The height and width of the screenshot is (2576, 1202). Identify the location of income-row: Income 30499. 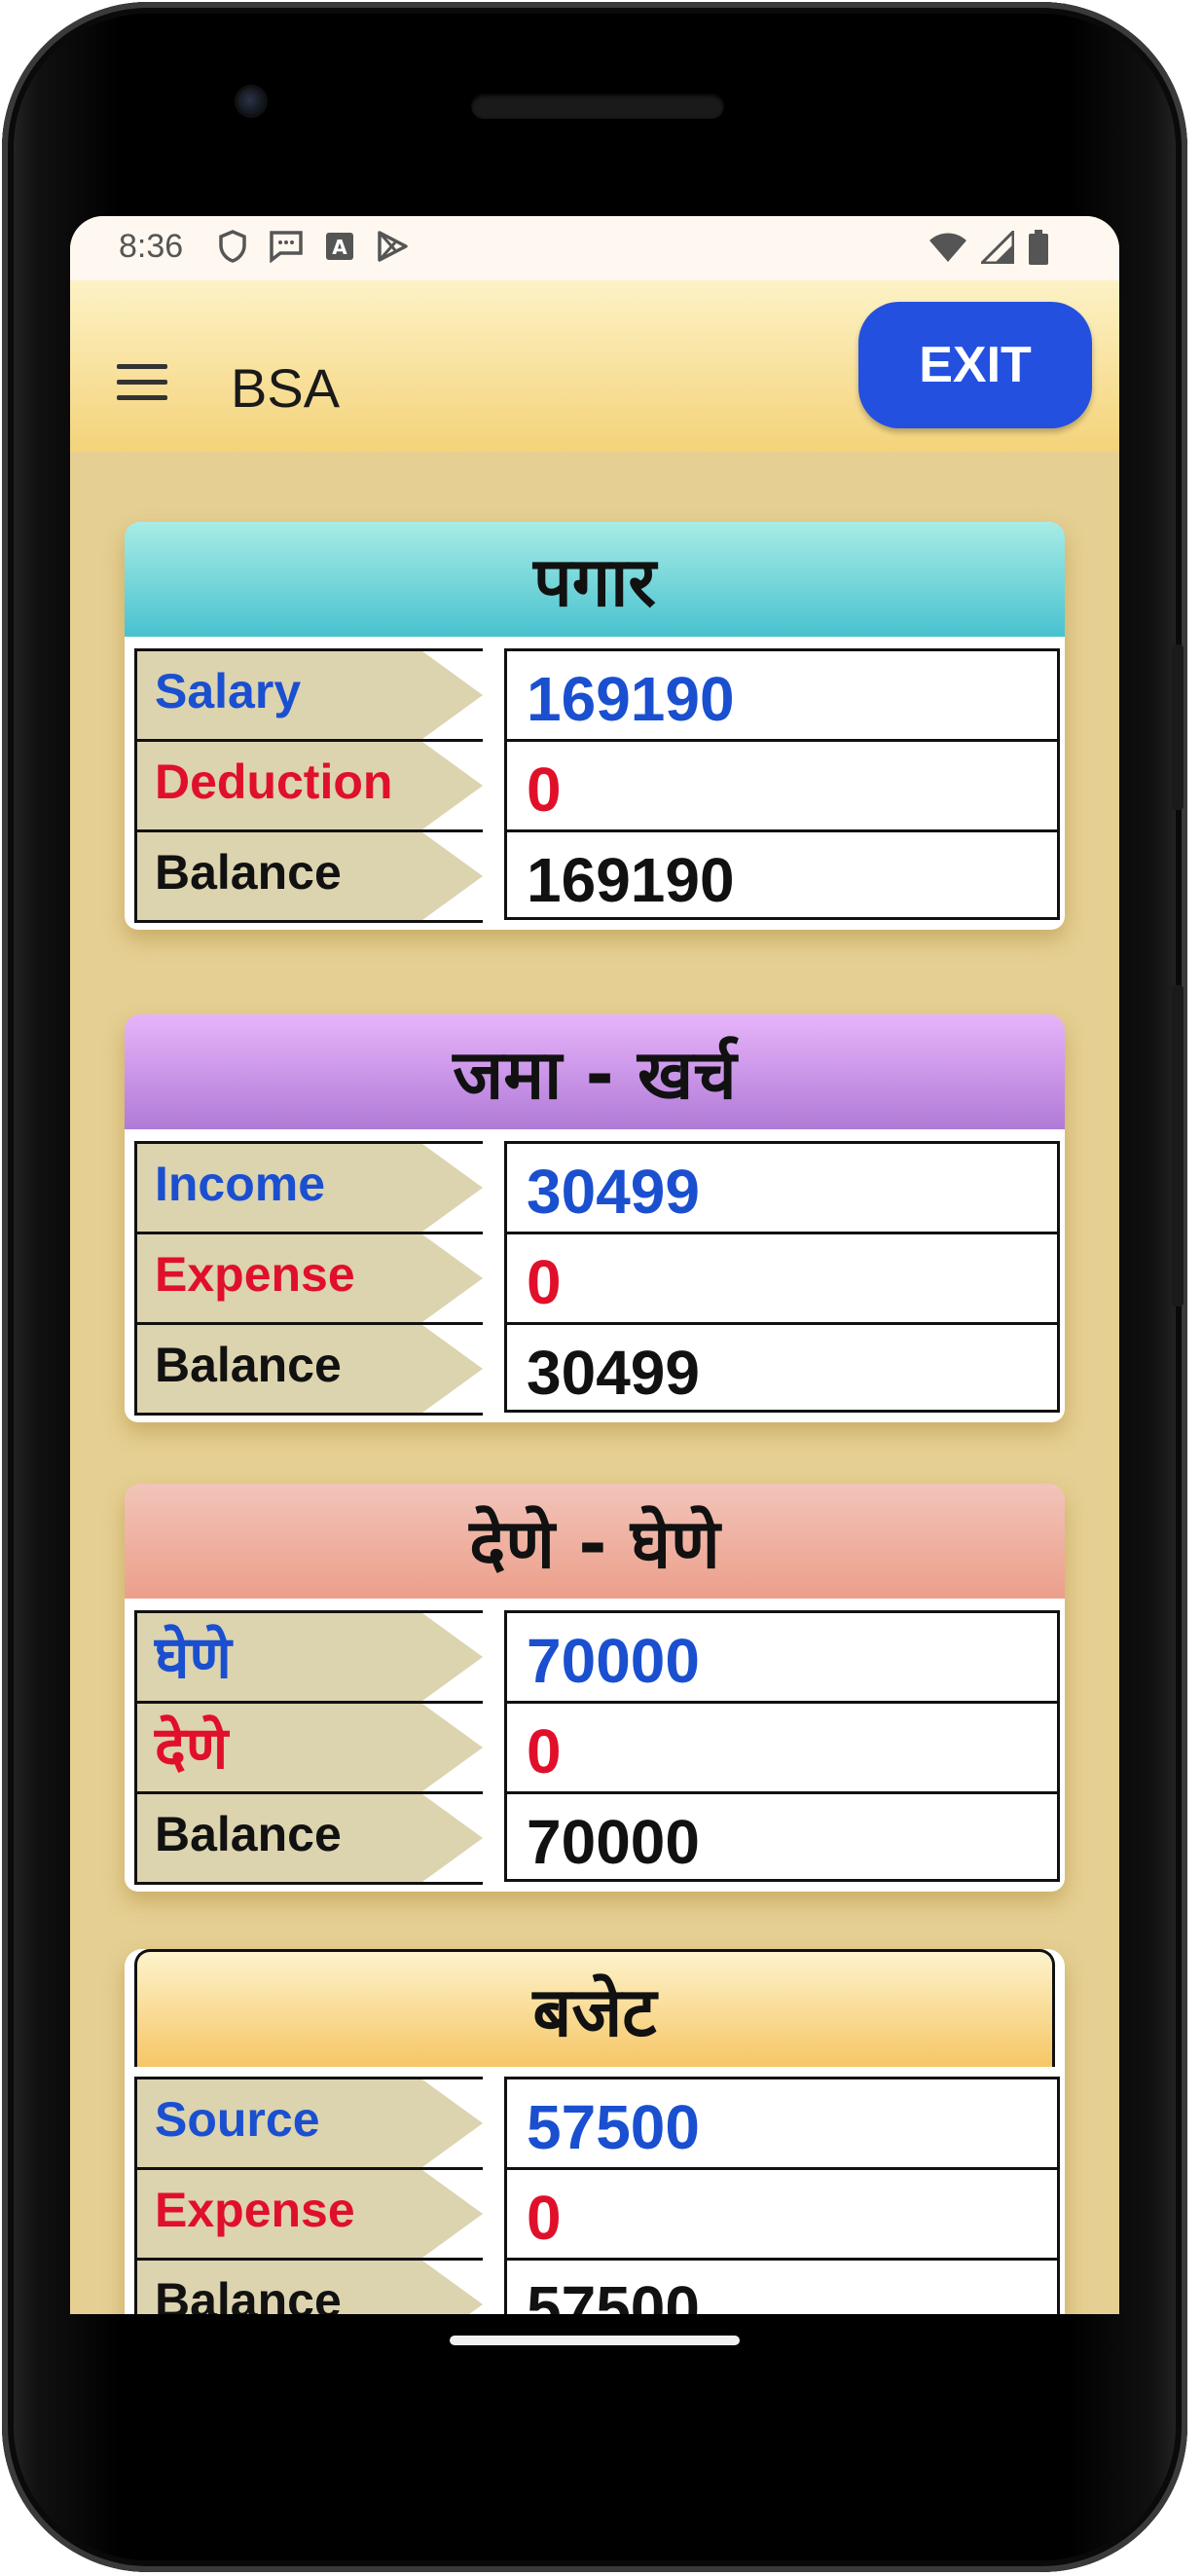
(597, 1186).